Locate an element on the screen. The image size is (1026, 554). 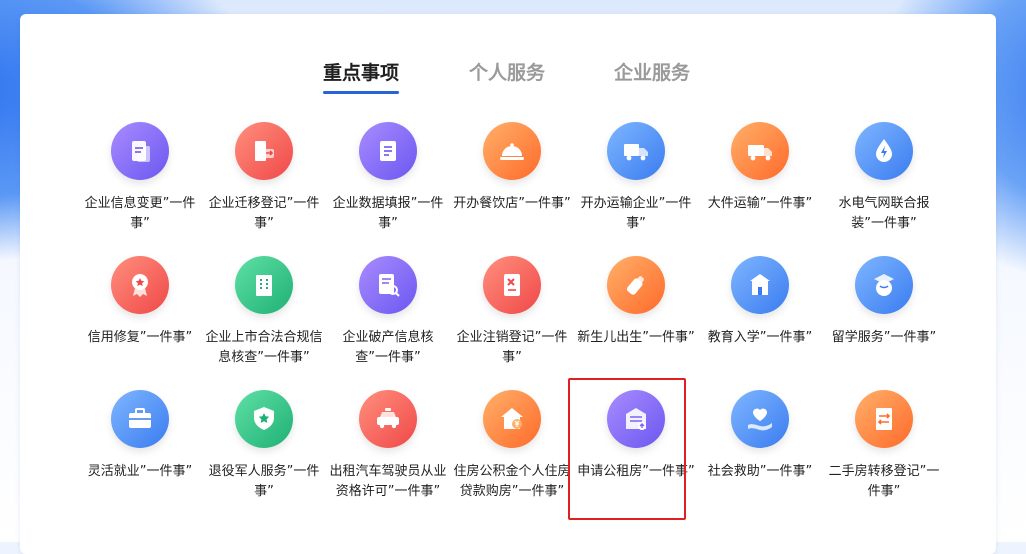
service-item-label: 退役军人服务”一件事” is located at coordinates (264, 481).